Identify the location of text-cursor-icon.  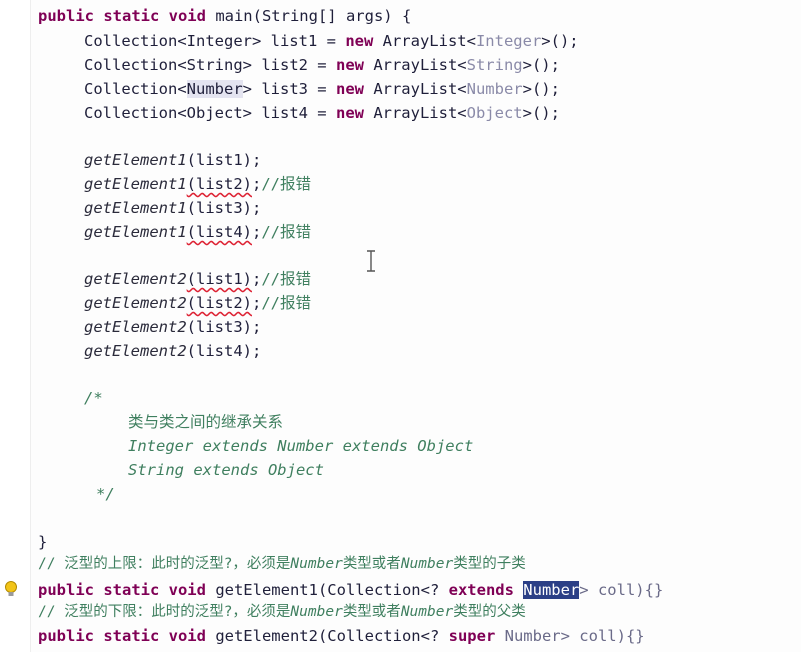
(371, 261).